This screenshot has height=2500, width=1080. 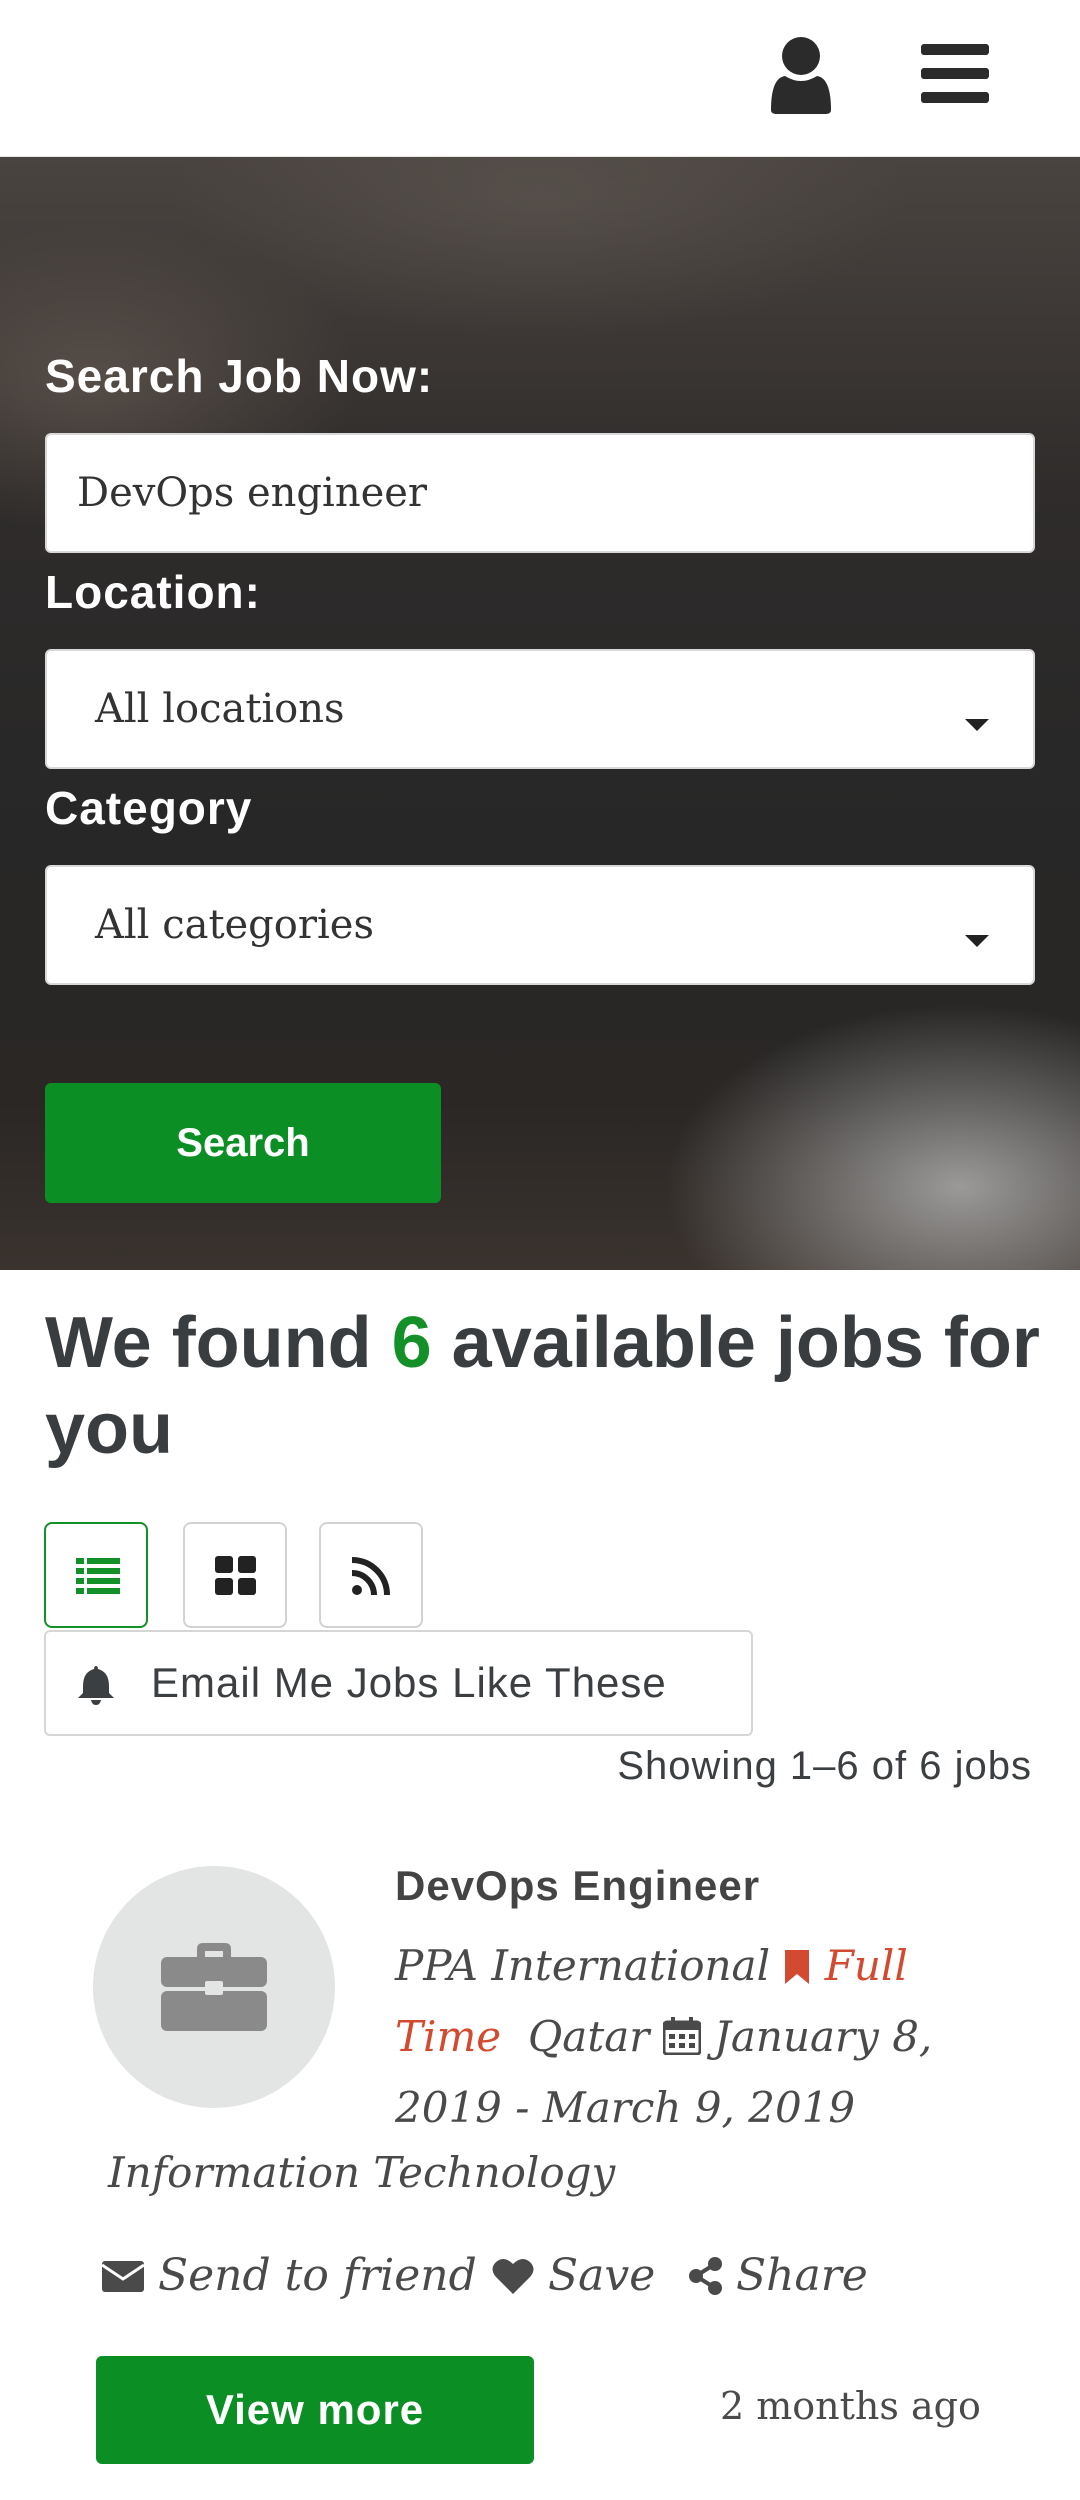 I want to click on heart-icon, so click(x=513, y=2276).